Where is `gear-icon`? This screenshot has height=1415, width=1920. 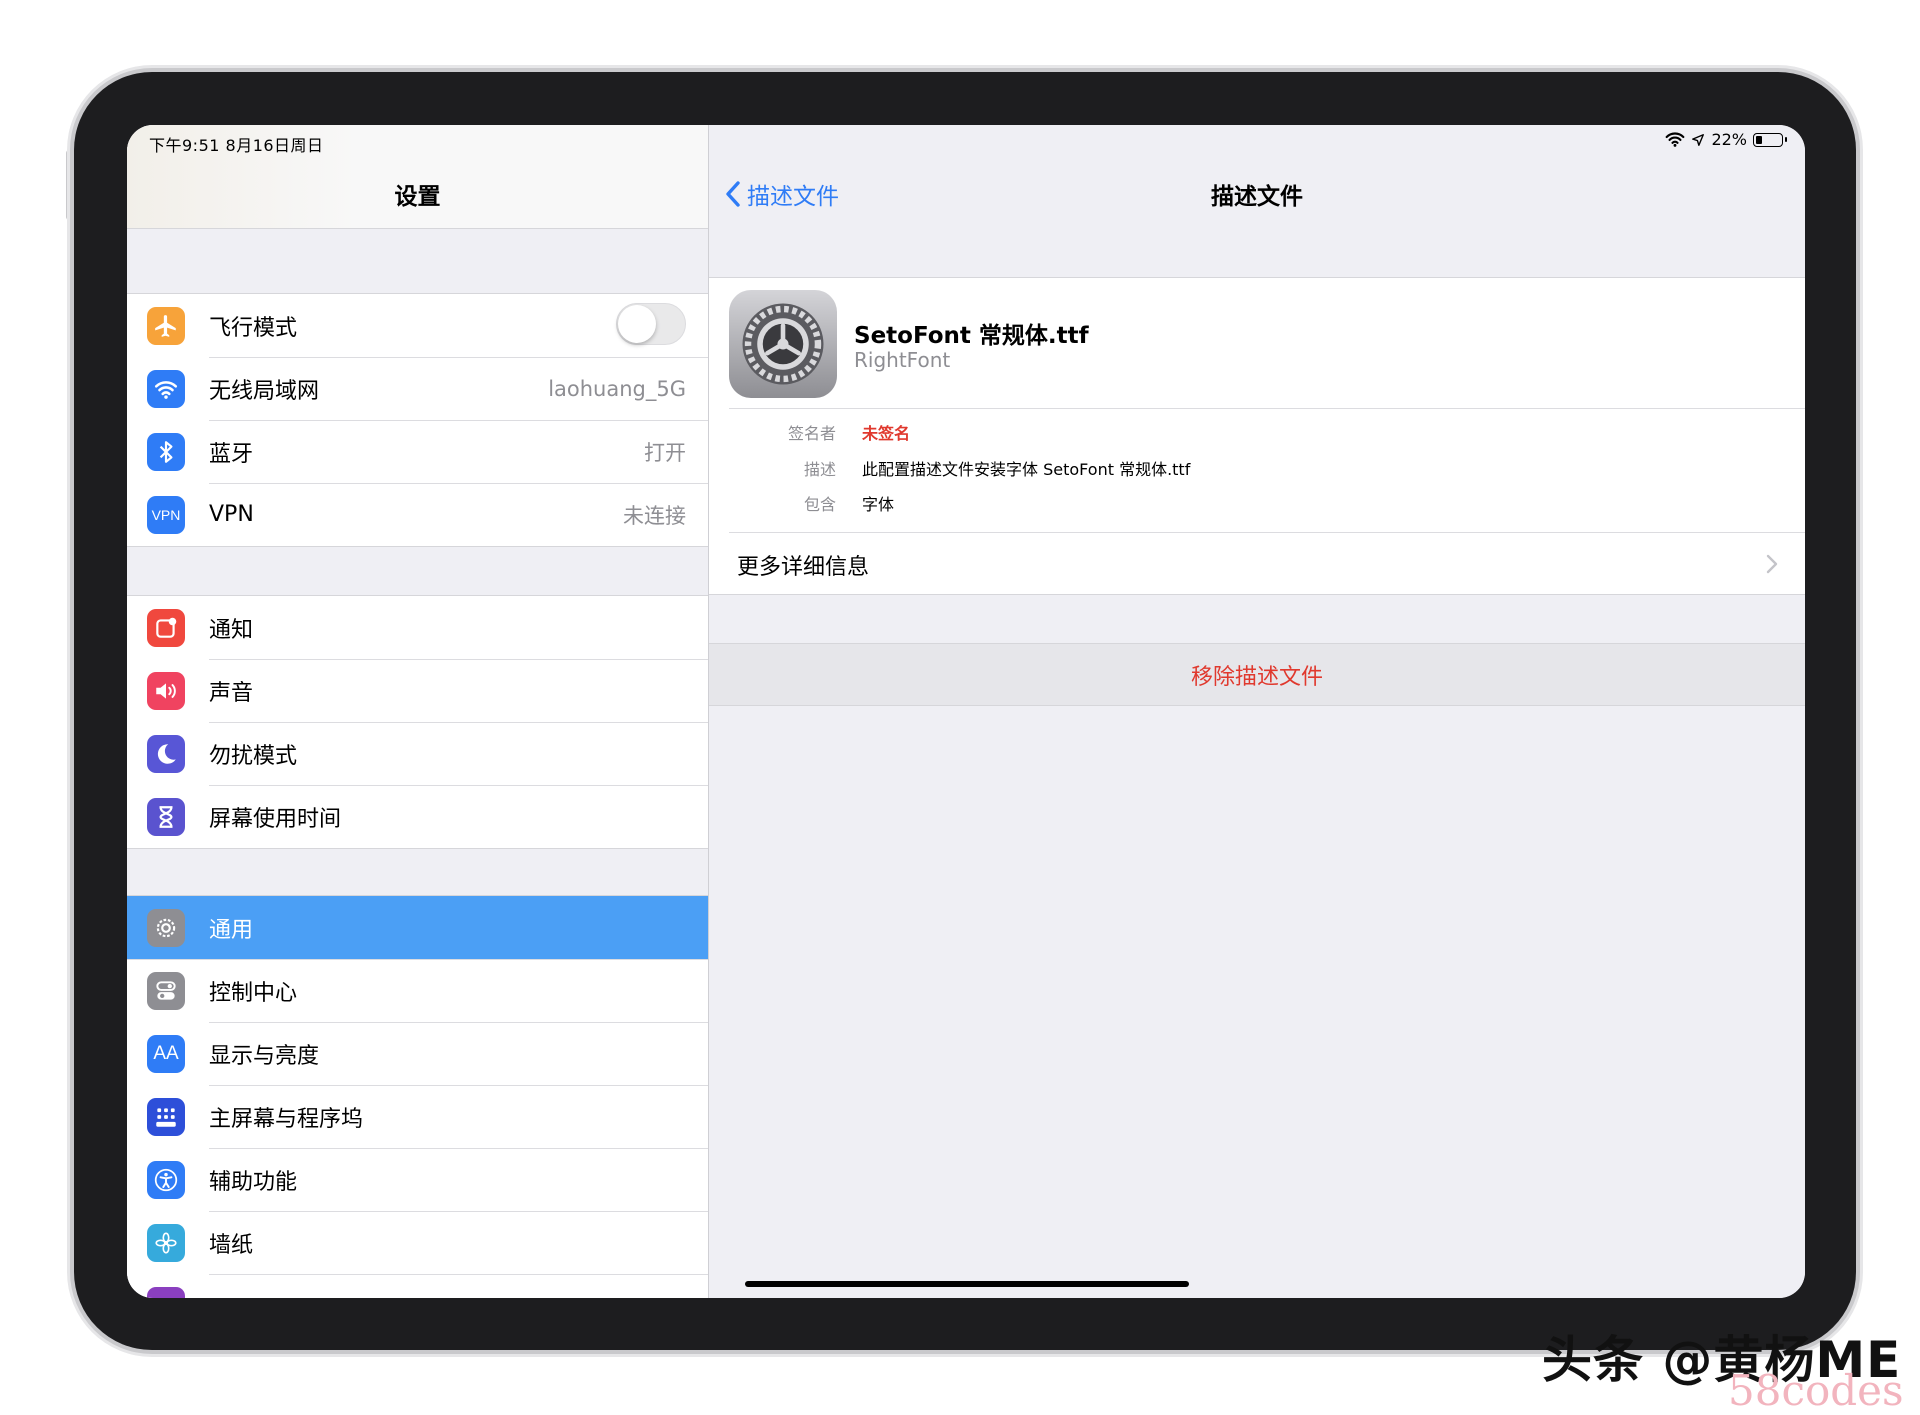 gear-icon is located at coordinates (166, 928).